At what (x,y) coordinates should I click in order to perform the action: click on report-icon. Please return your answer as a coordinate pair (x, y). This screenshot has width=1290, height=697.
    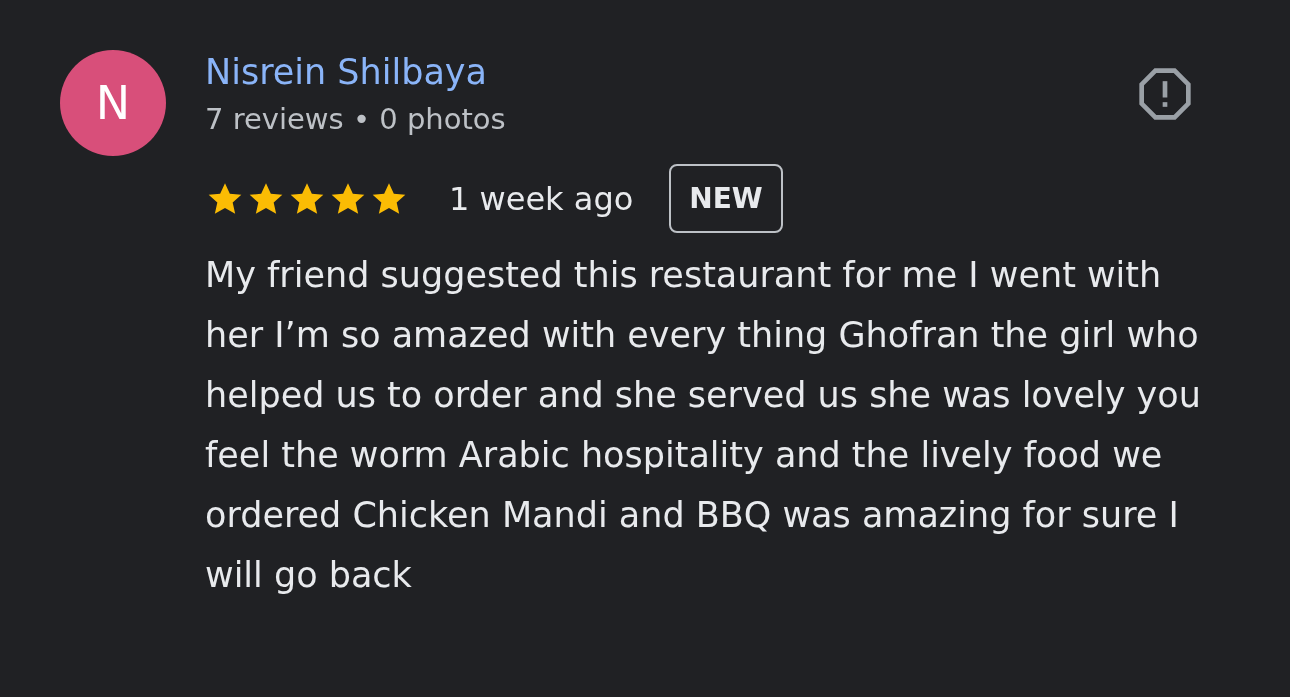
    Looking at the image, I should click on (1165, 94).